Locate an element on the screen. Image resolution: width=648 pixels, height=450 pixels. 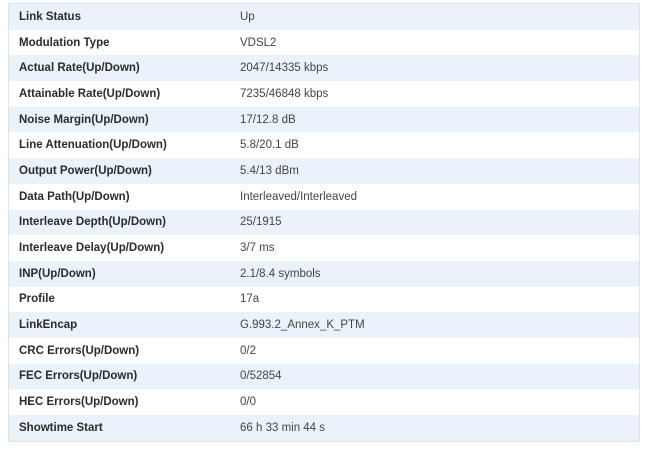
line-attenuation-value: 5.8/20.1 dB is located at coordinates (434, 145).